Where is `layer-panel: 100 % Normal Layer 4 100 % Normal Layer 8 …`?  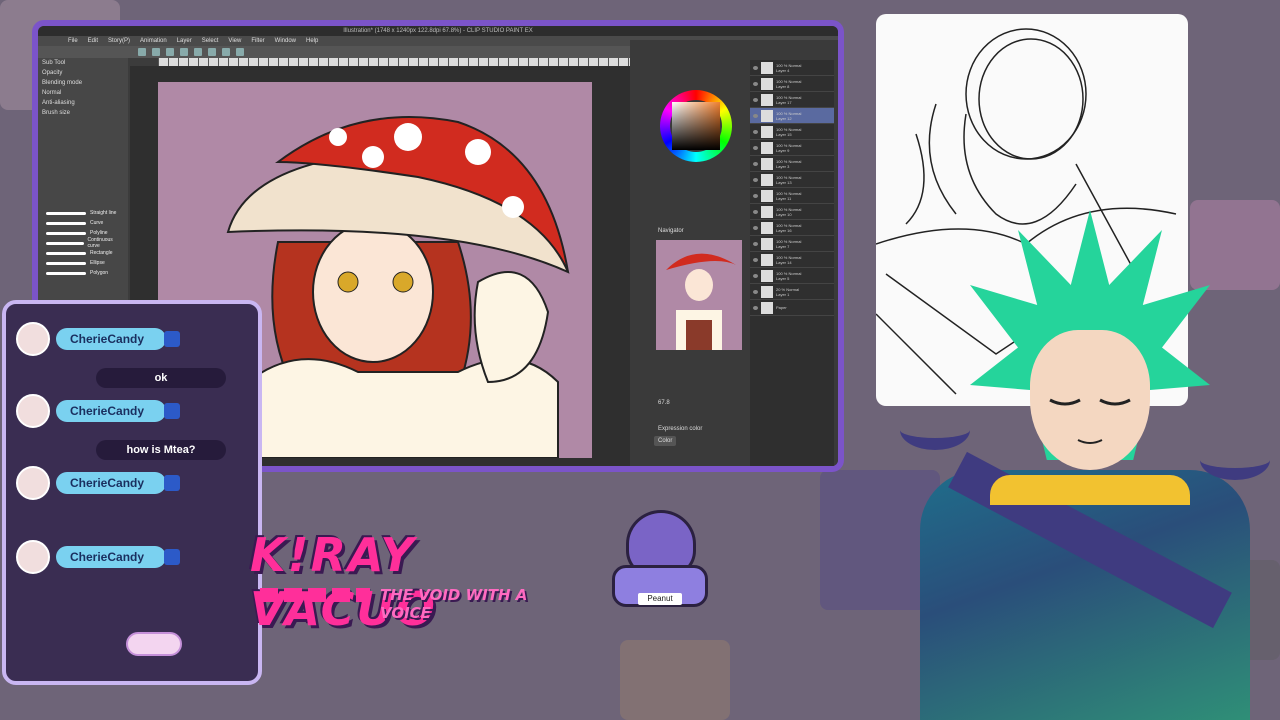 layer-panel: 100 % Normal Layer 4 100 % Normal Layer 8 … is located at coordinates (792, 263).